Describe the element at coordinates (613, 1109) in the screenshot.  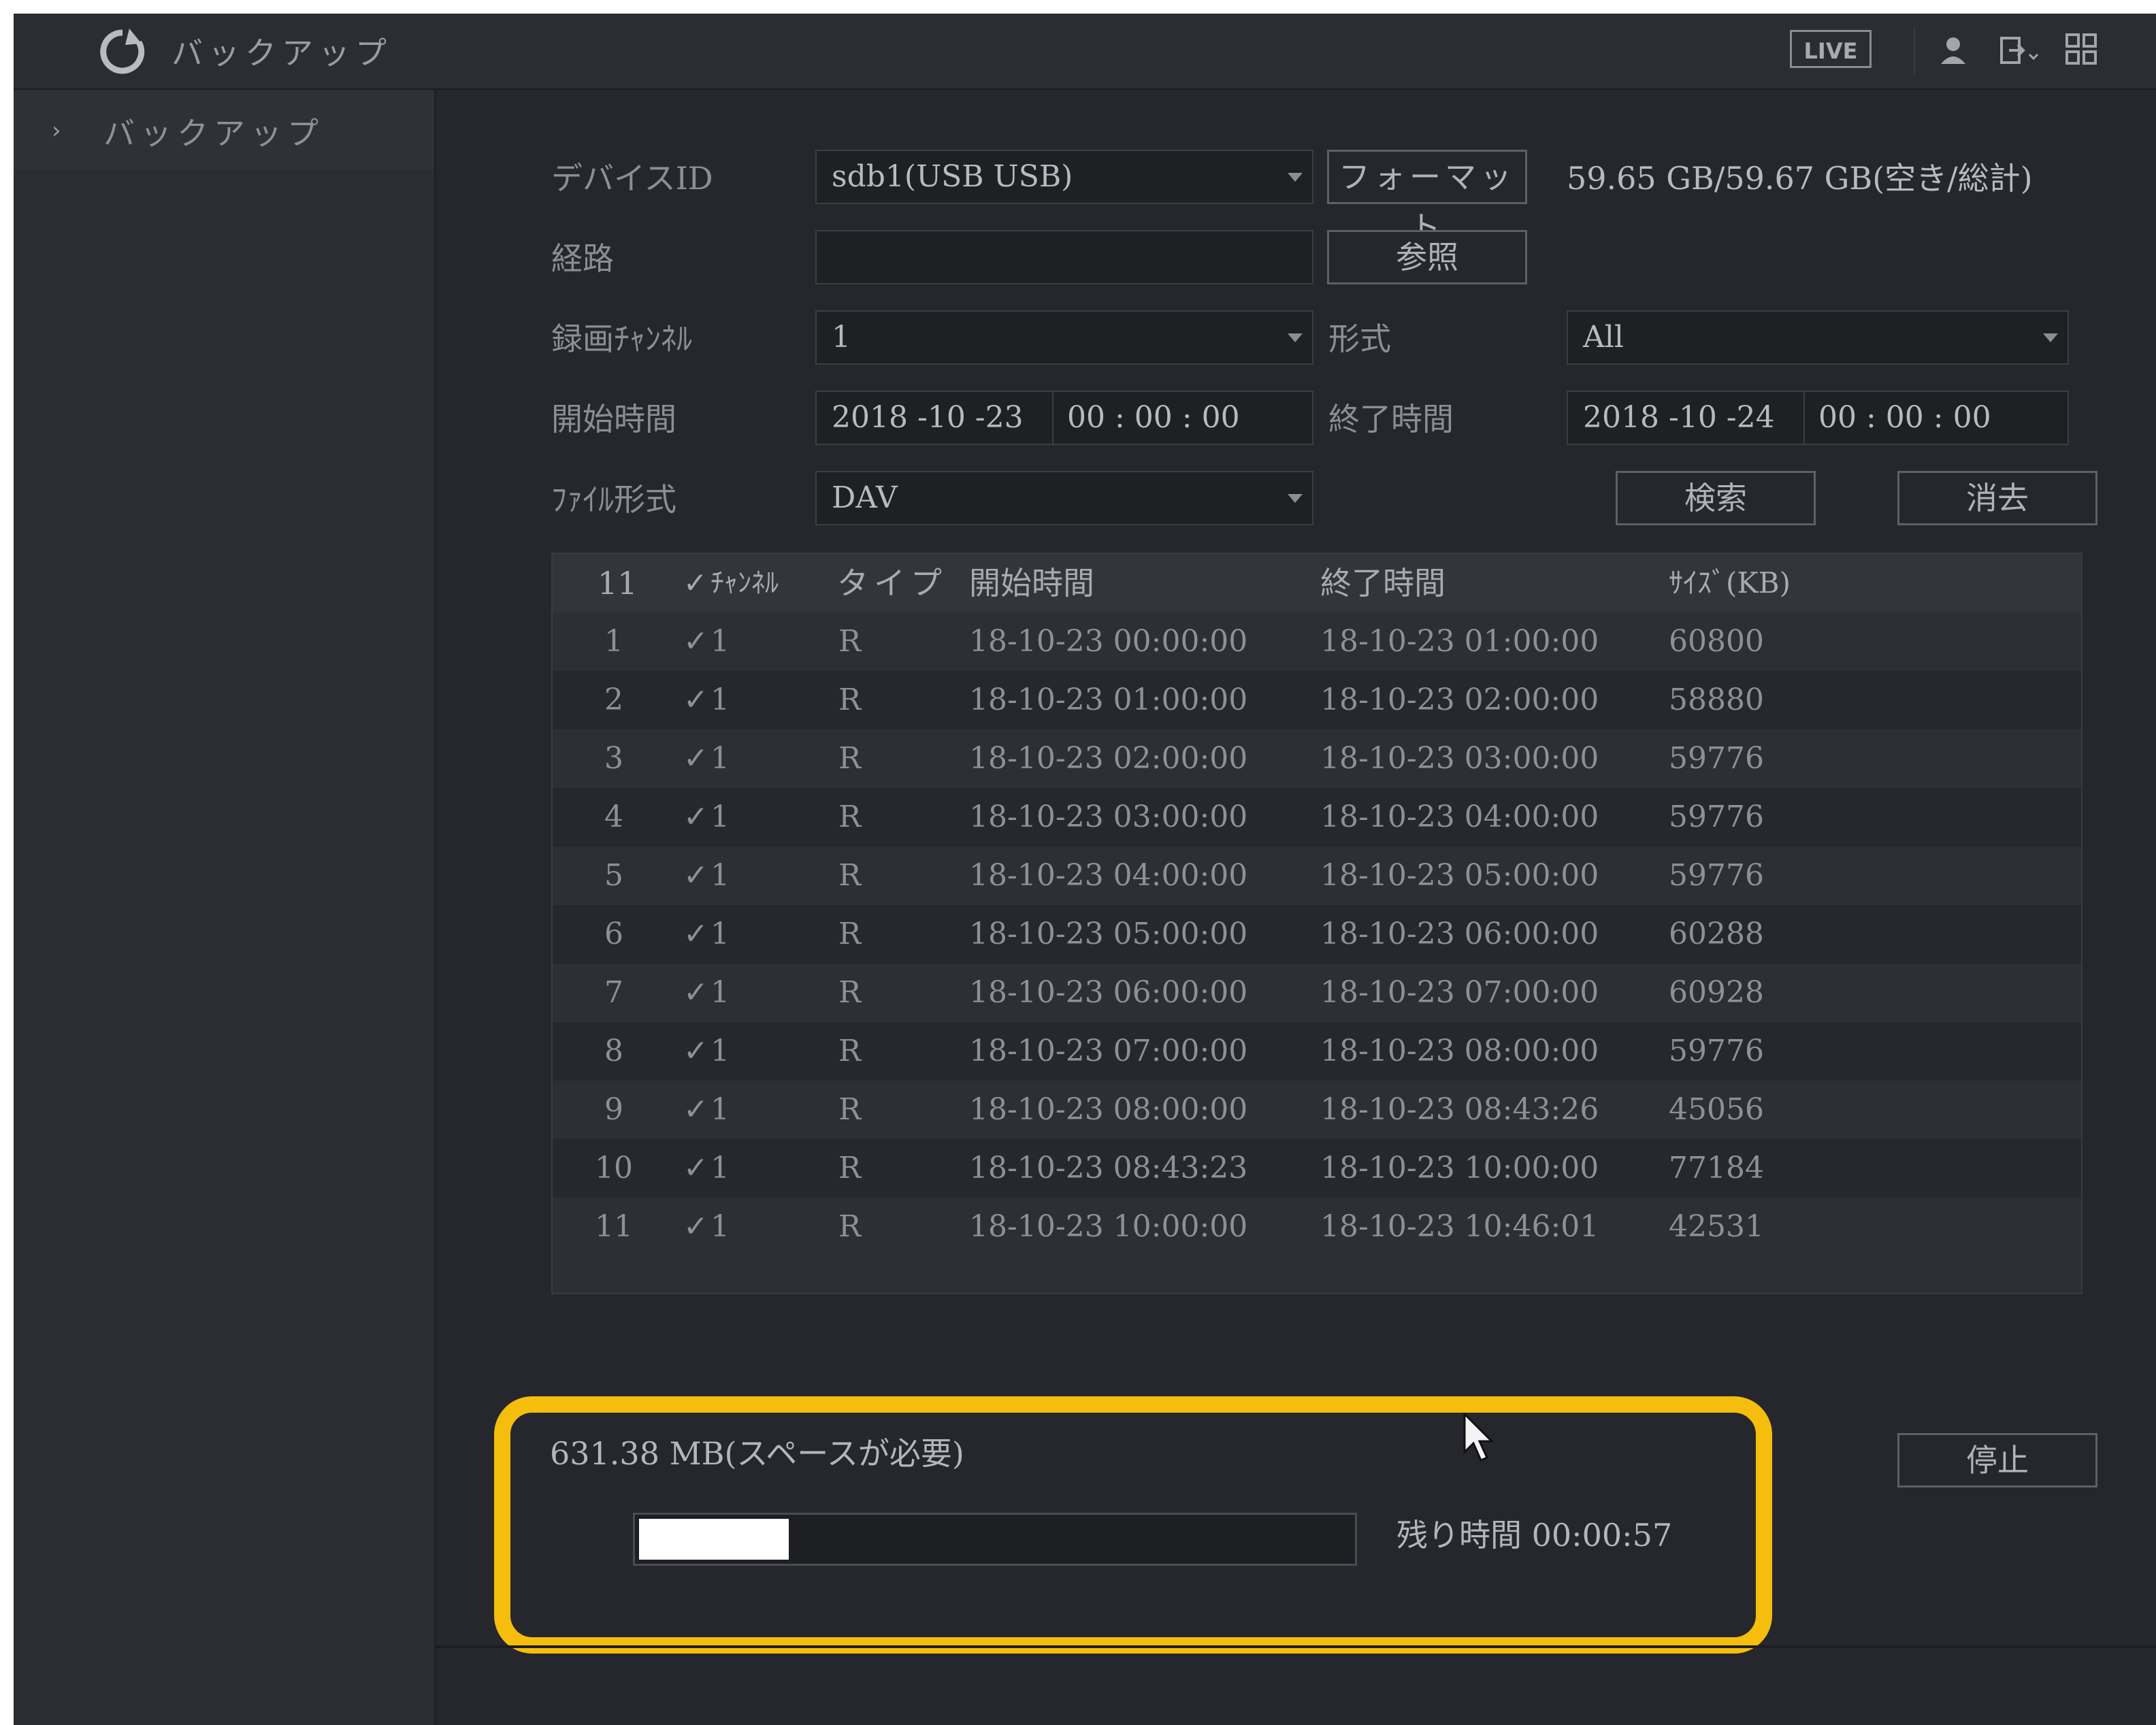
I see `row-number: 9` at that location.